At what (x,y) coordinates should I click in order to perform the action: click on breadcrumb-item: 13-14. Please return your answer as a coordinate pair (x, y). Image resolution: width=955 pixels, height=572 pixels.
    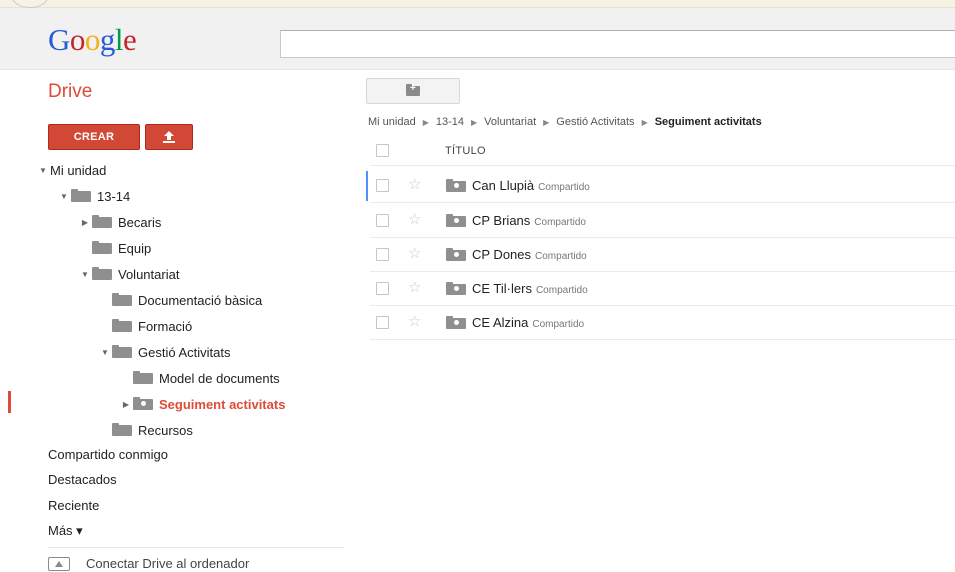
    Looking at the image, I should click on (450, 122).